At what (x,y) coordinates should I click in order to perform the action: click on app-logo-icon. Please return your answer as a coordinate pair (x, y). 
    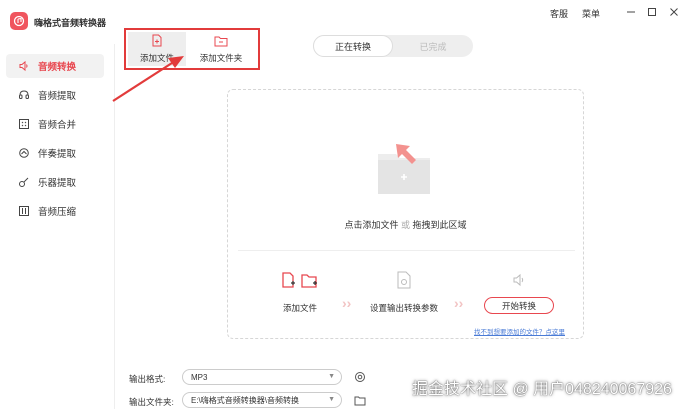
    Looking at the image, I should click on (19, 21).